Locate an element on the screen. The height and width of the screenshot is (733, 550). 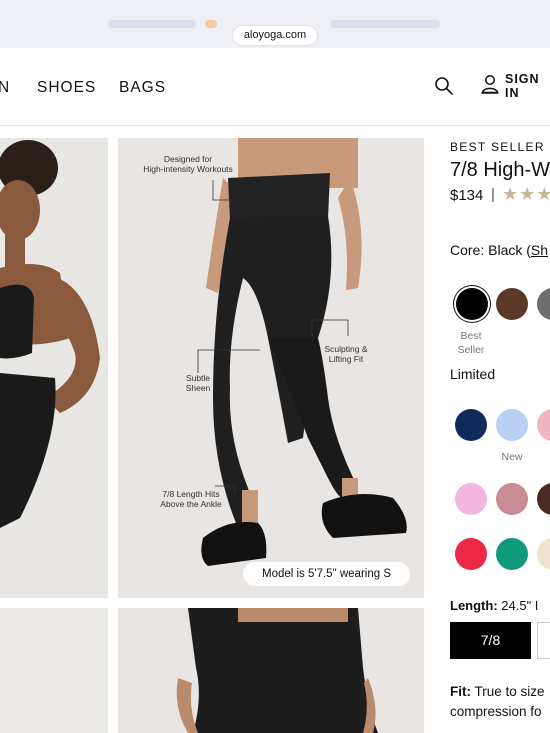
product-title: 7/8 High-W is located at coordinates (500, 170).